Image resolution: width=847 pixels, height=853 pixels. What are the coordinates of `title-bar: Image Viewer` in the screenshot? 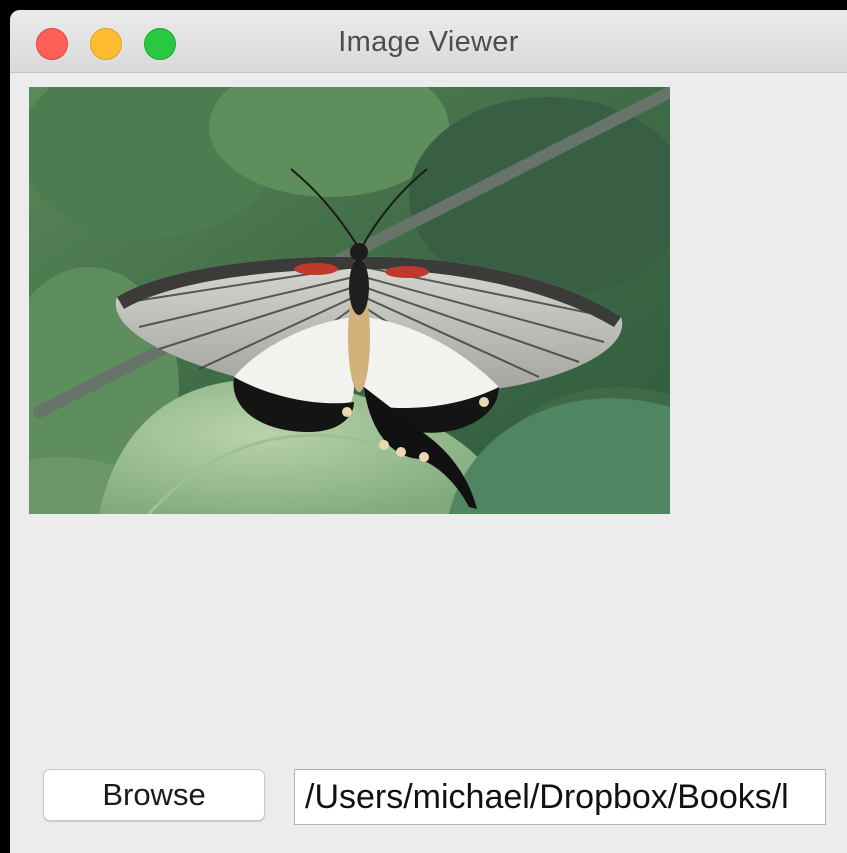 It's located at (428, 41).